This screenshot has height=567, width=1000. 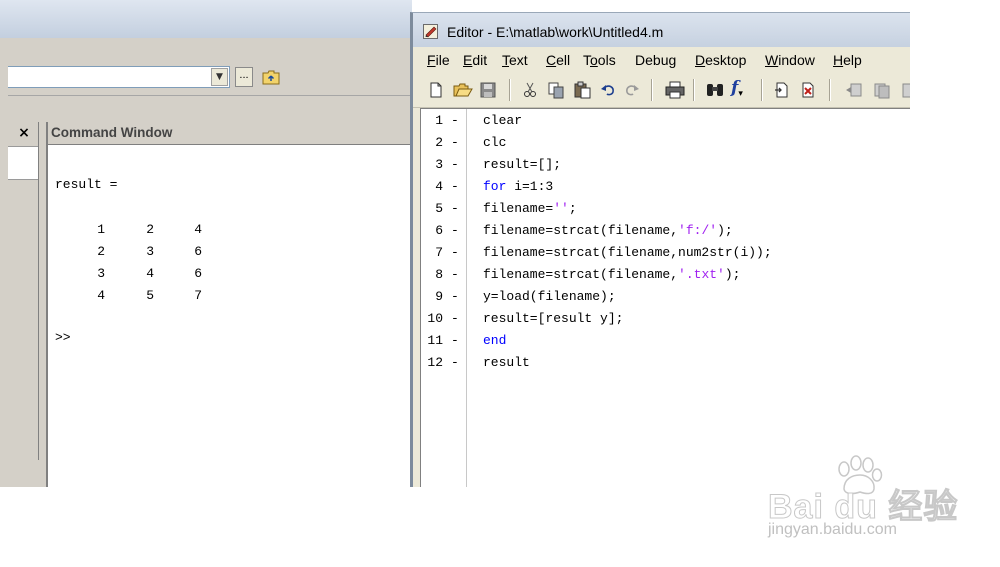 I want to click on code-line: filename=strcat(filename,num2str(i));, so click(x=627, y=256).